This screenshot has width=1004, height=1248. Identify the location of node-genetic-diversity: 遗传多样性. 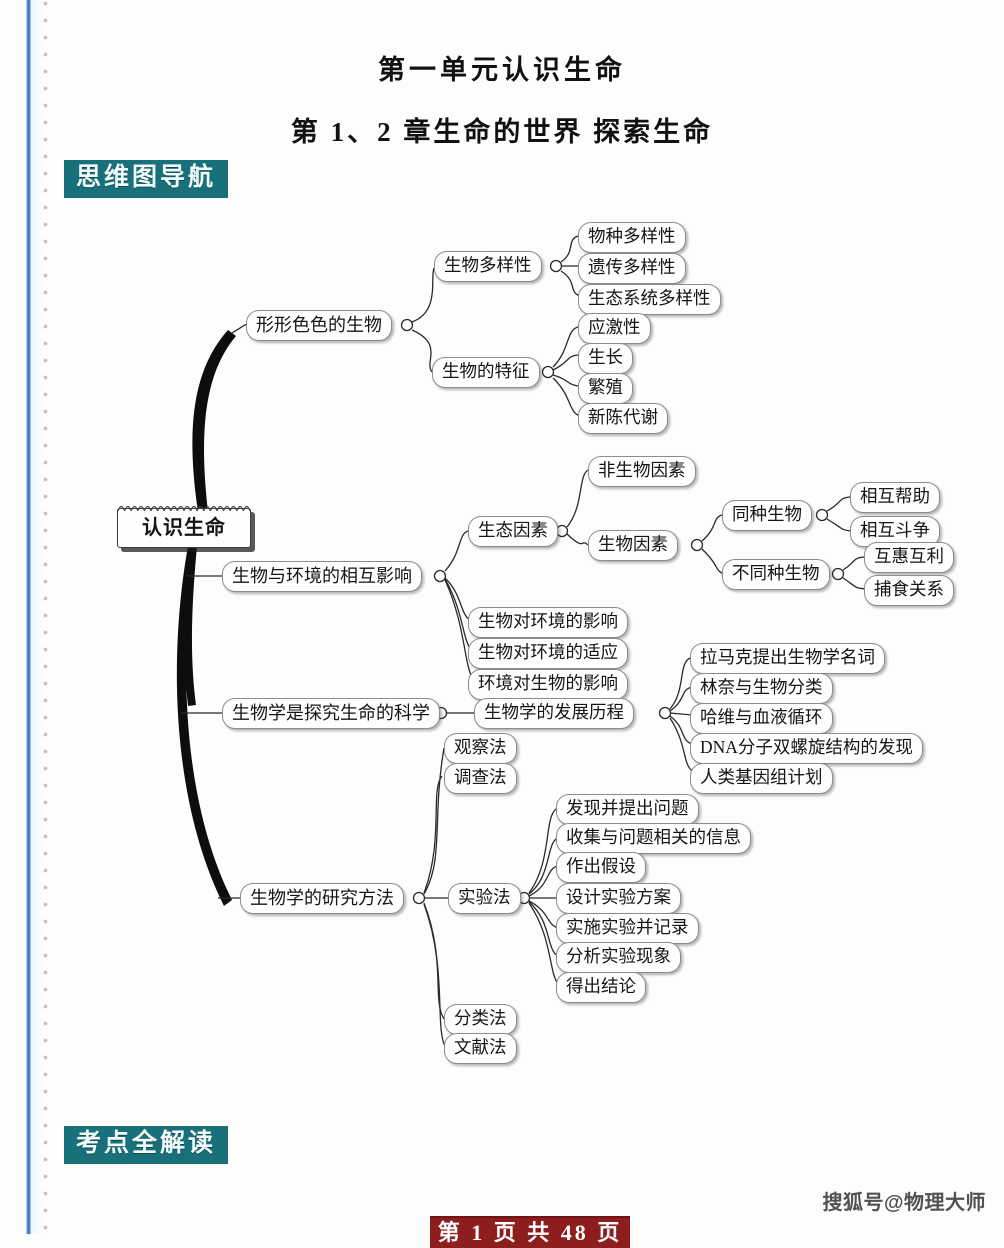
(632, 268).